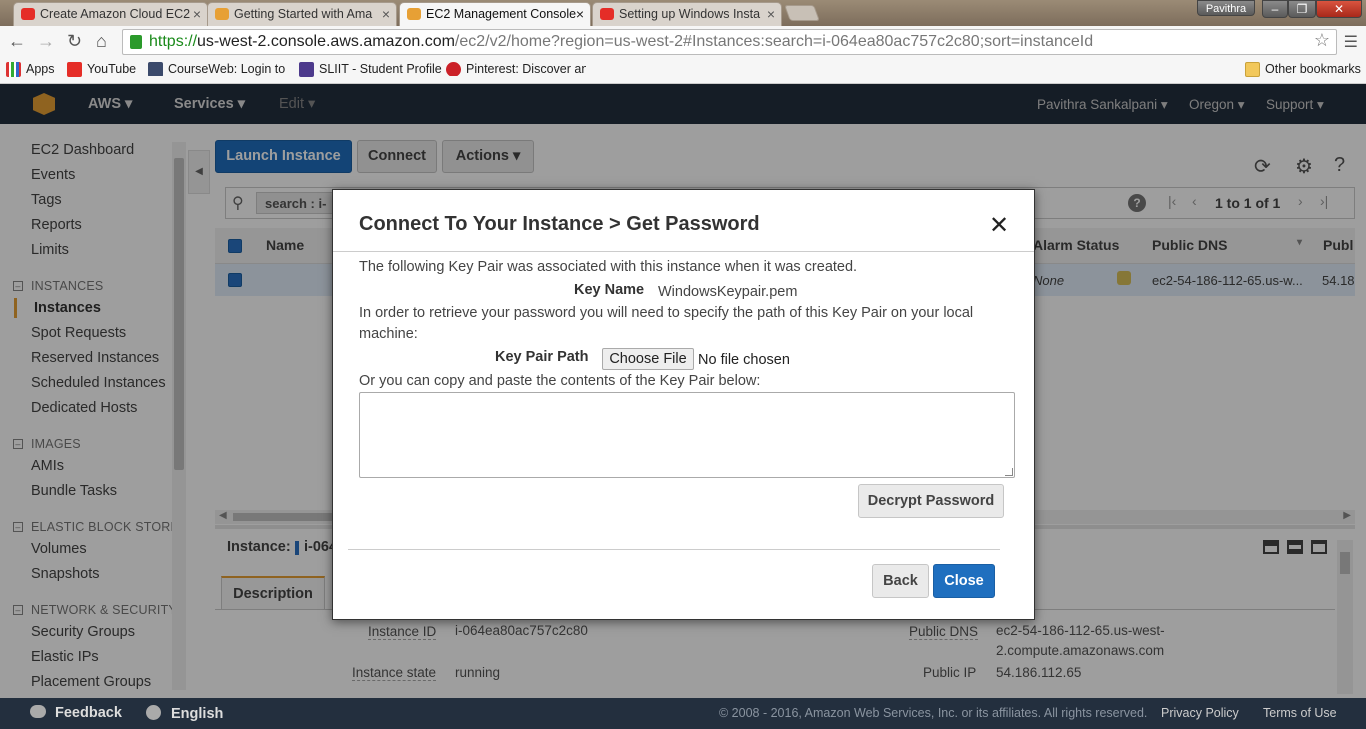 The width and height of the screenshot is (1366, 729). What do you see at coordinates (542, 357) in the screenshot?
I see `key-pair-path-label: Key Pair Path` at bounding box center [542, 357].